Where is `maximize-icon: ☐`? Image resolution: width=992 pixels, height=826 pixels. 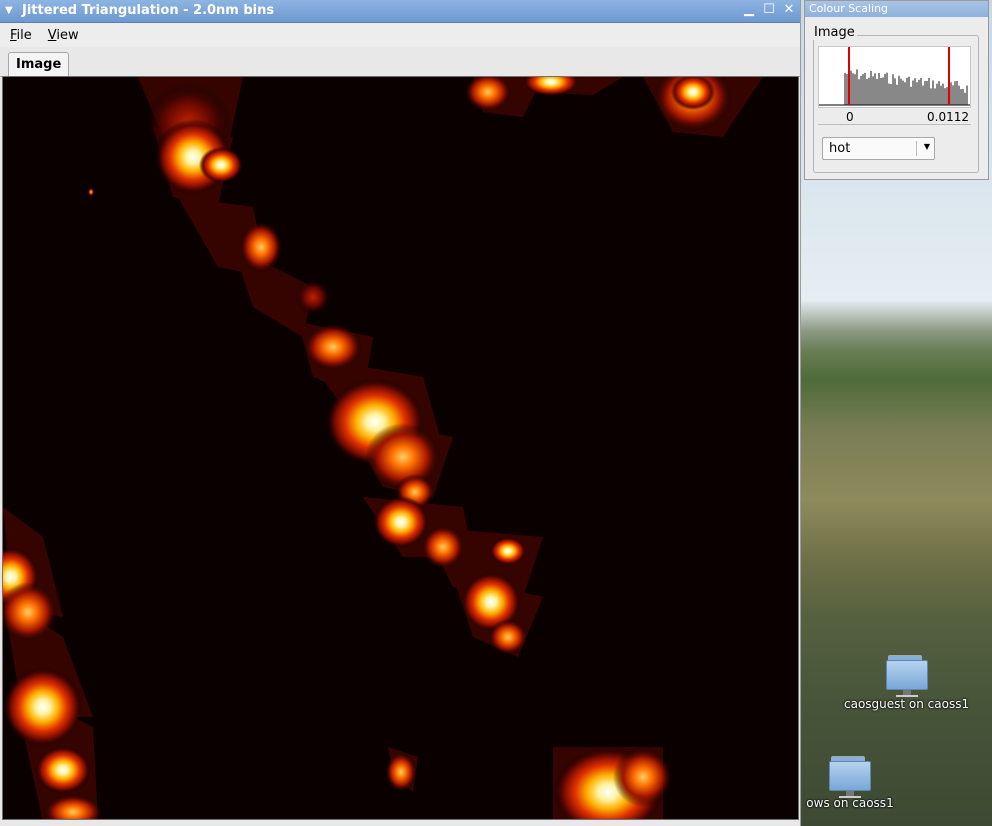
maximize-icon: ☐ is located at coordinates (769, 10).